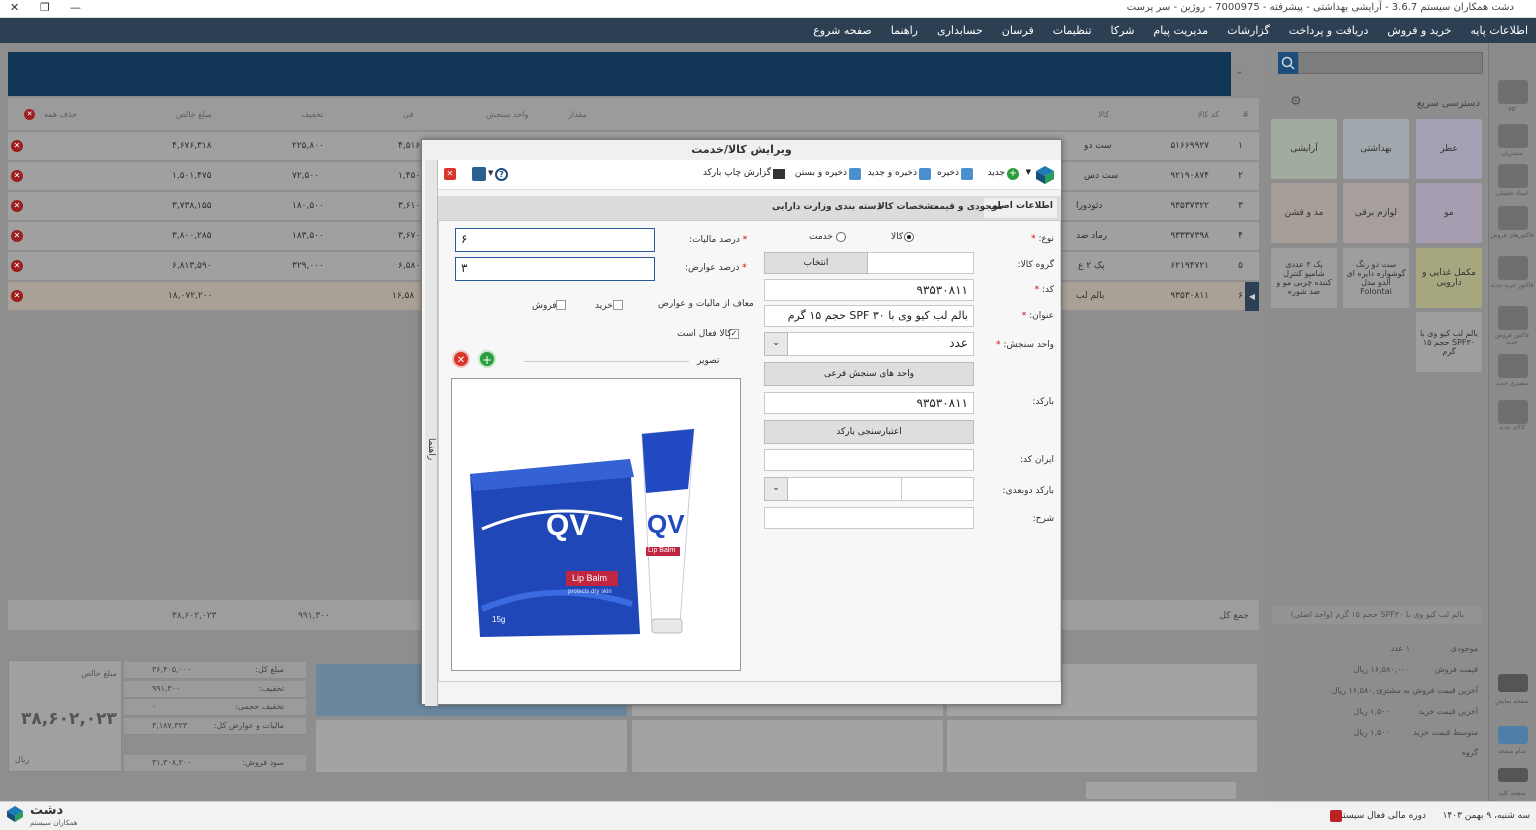  Describe the element at coordinates (1513, 218) in the screenshot. I see `sales-invoices-icon` at that location.